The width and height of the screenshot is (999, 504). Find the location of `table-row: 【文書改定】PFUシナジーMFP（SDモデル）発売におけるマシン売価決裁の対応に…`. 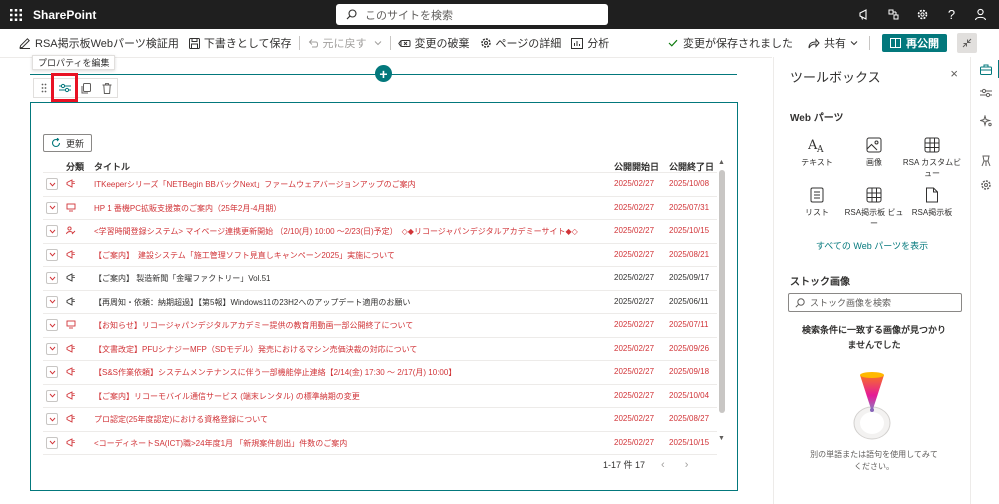

table-row: 【文書改定】PFUシナジーMFP（SDモデル）発売におけるマシン売価決裁の対応に… is located at coordinates (380, 349).